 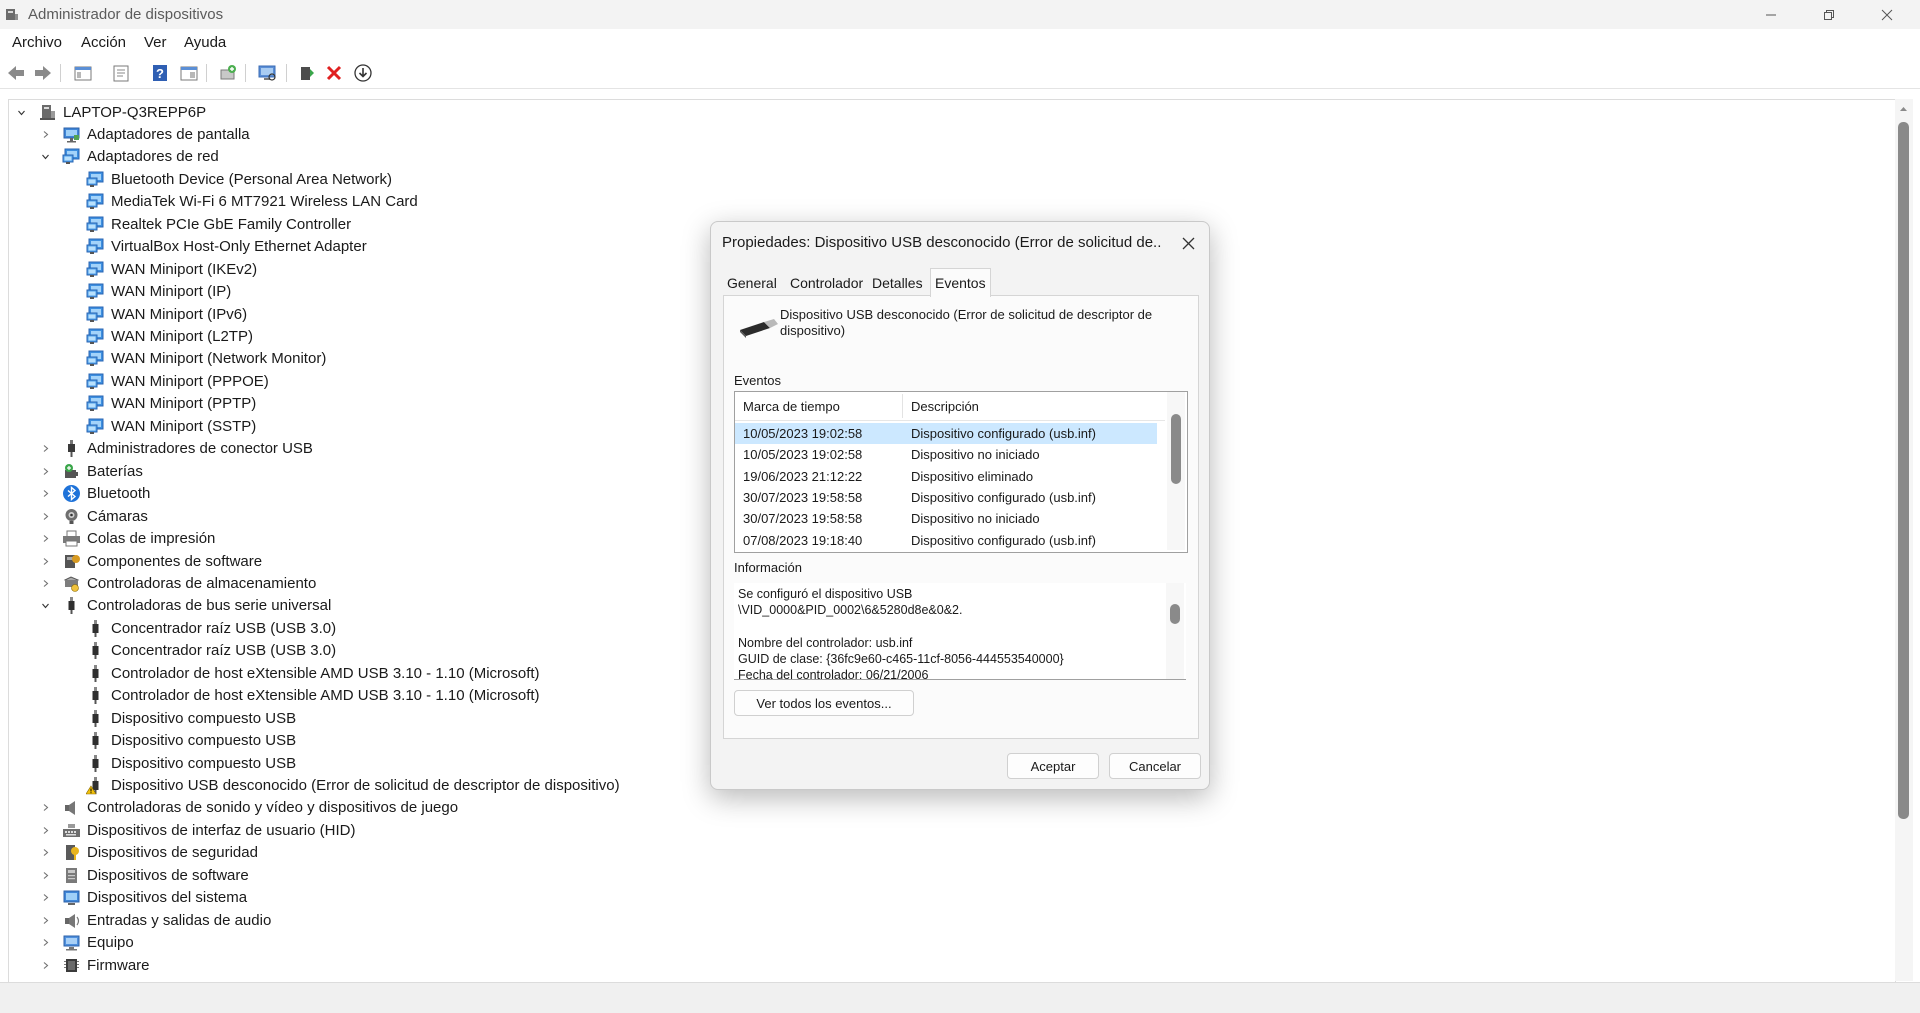 What do you see at coordinates (334, 73) in the screenshot?
I see `uninstall-button` at bounding box center [334, 73].